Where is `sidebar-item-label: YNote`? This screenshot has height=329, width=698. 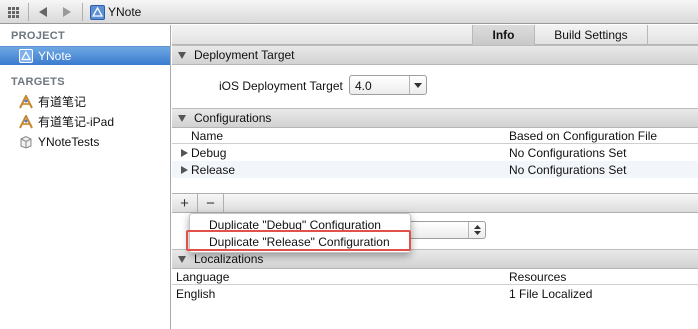 sidebar-item-label: YNote is located at coordinates (55, 56).